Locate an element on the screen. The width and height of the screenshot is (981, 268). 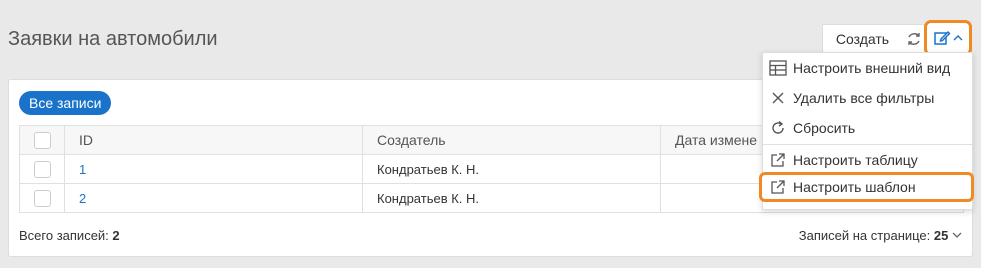
menu-item-clear-filters: Удалить все фильтры is located at coordinates (867, 98).